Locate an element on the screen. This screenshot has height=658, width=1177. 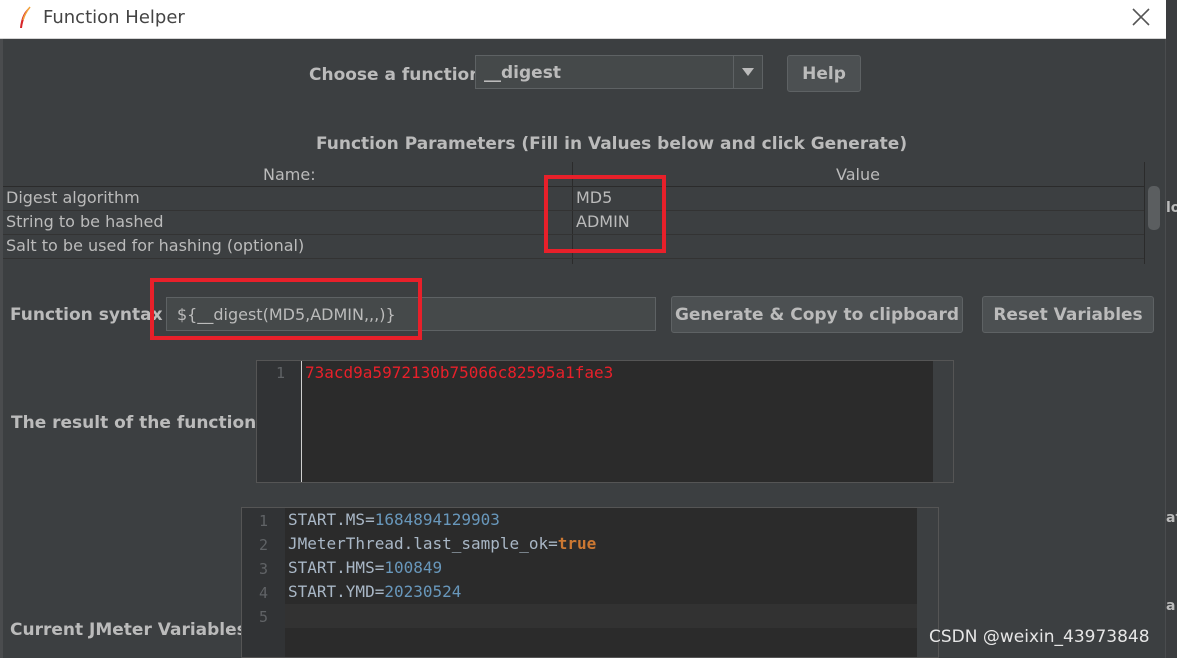
function-syntax-label: Function syntax is located at coordinates (86, 315).